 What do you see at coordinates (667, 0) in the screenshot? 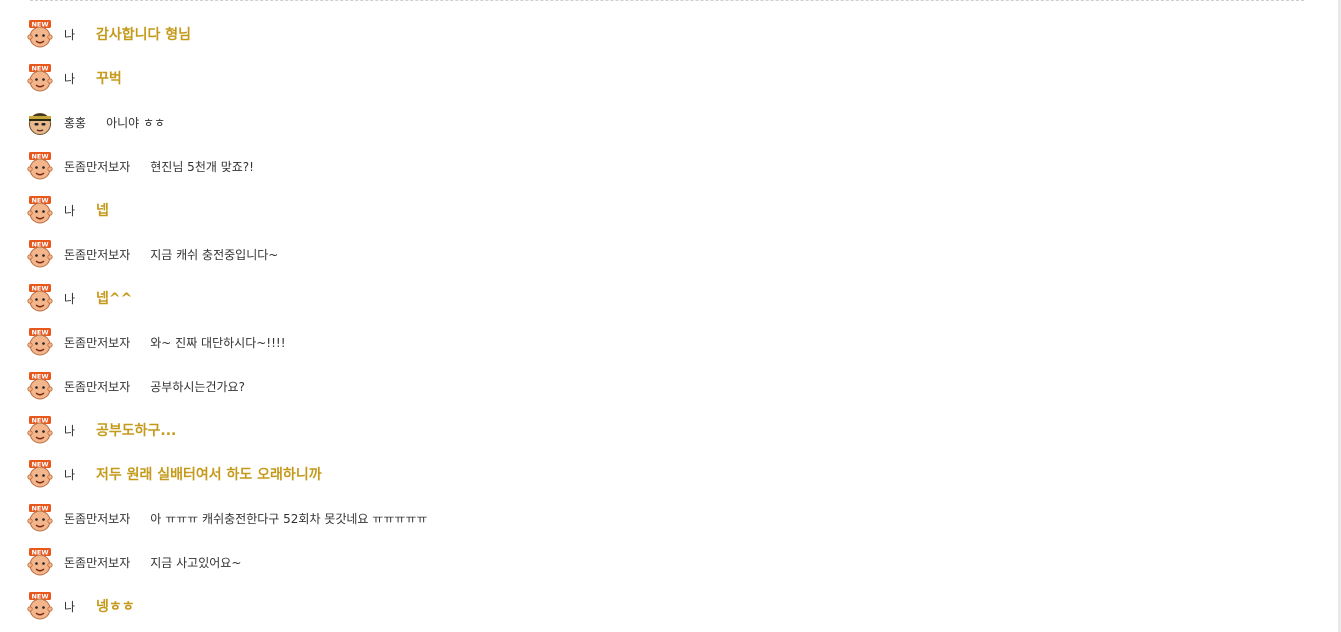
I see `top-divider` at bounding box center [667, 0].